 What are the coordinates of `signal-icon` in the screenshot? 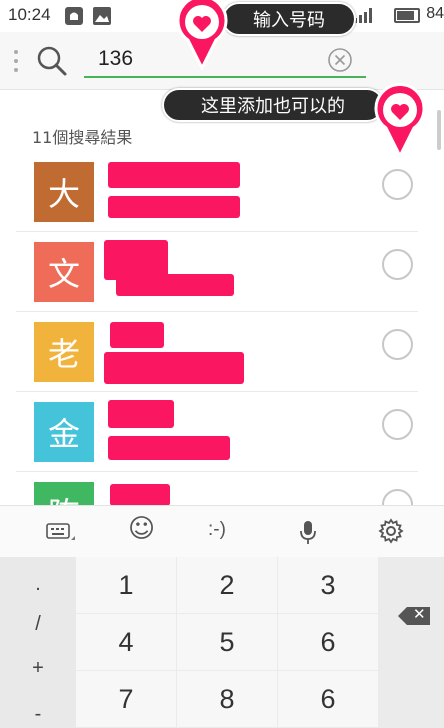 It's located at (363, 15).